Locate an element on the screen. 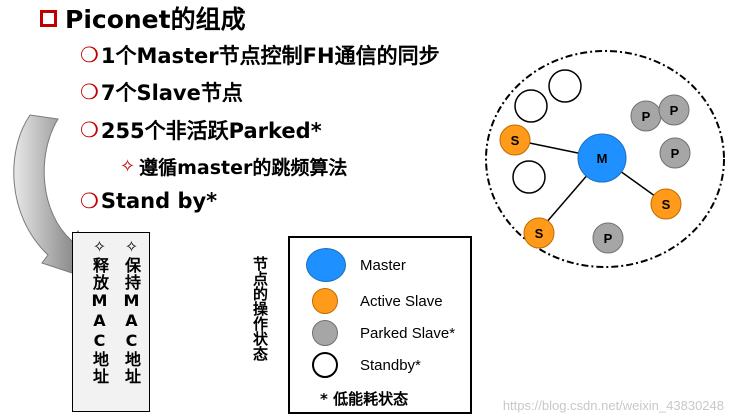  title-text: Piconet的组成 is located at coordinates (155, 19).